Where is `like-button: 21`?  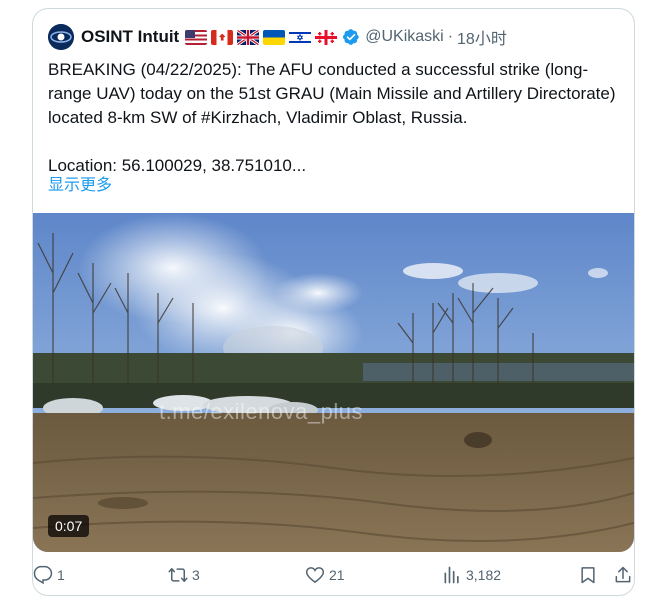
like-button: 21 is located at coordinates (325, 575).